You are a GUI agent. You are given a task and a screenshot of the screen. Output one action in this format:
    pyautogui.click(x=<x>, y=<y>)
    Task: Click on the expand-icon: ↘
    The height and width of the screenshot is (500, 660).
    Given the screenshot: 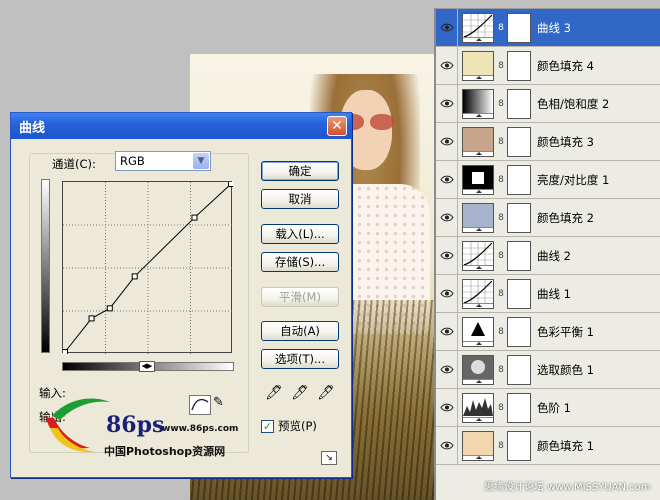 What is the action you would take?
    pyautogui.click(x=329, y=458)
    